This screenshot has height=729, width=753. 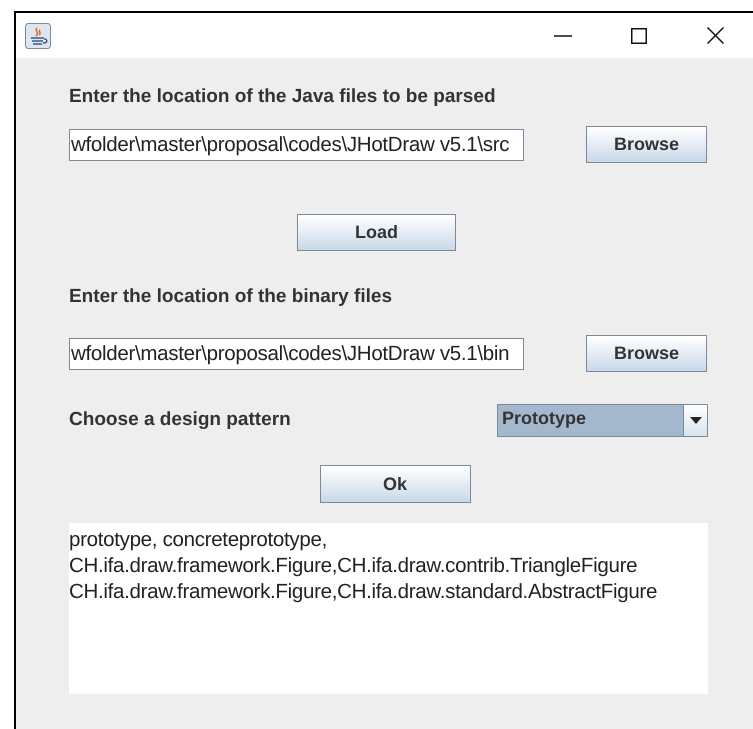 I want to click on minimize-icon, so click(x=563, y=35).